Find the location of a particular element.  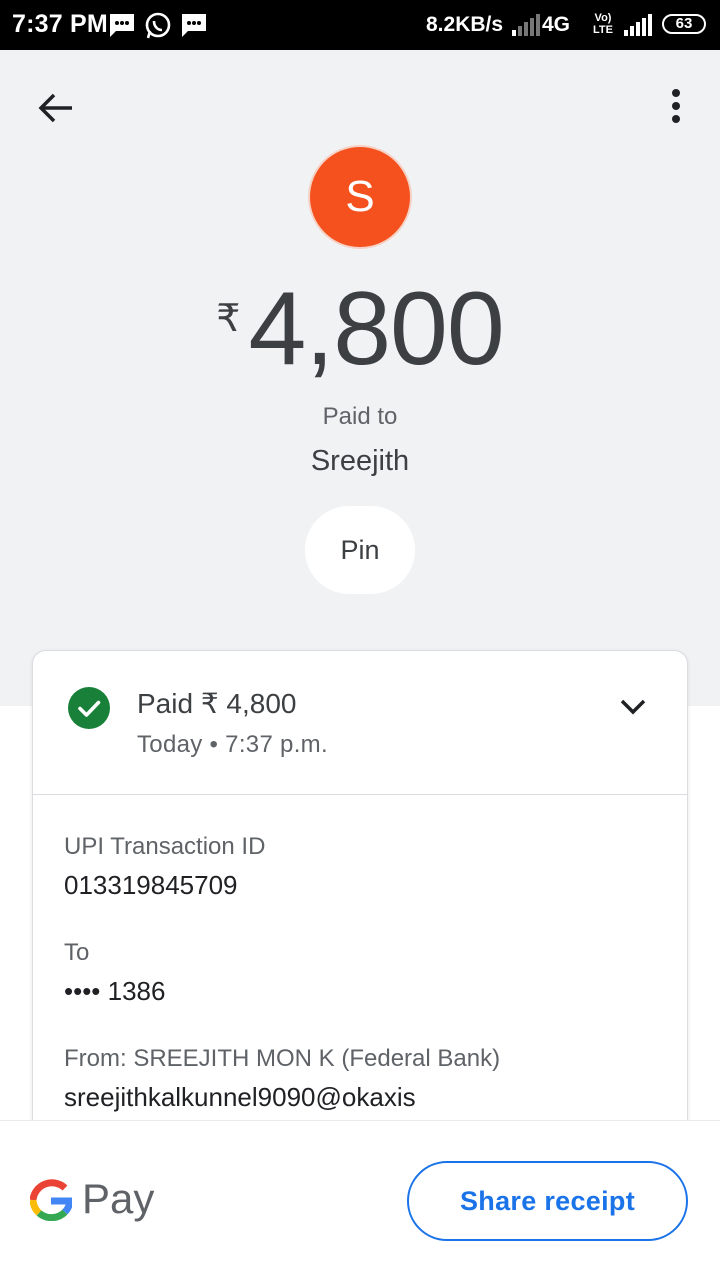

arrow-back-icon is located at coordinates (55, 108).